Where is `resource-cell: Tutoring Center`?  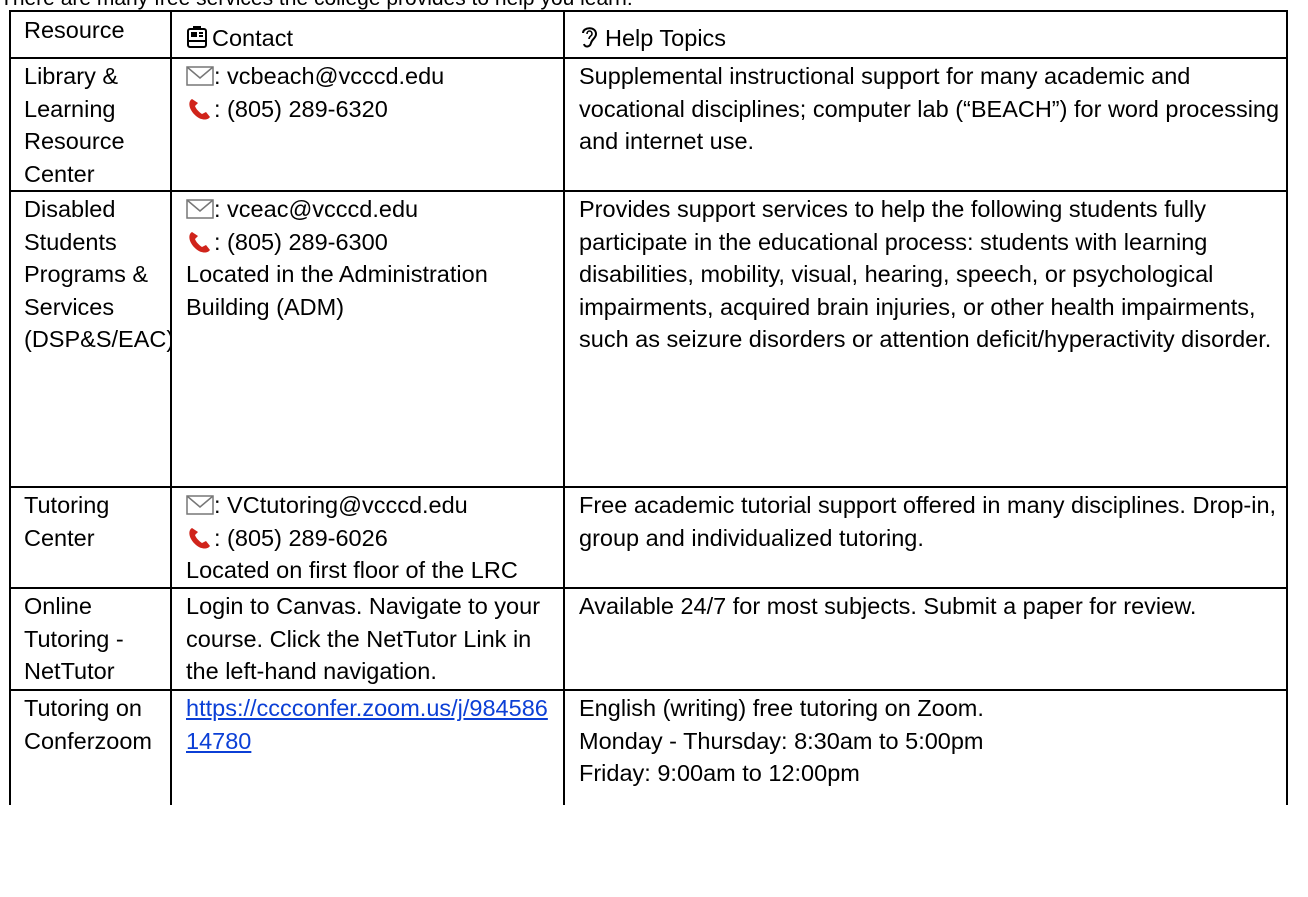
resource-cell: Tutoring Center is located at coordinates (90, 537).